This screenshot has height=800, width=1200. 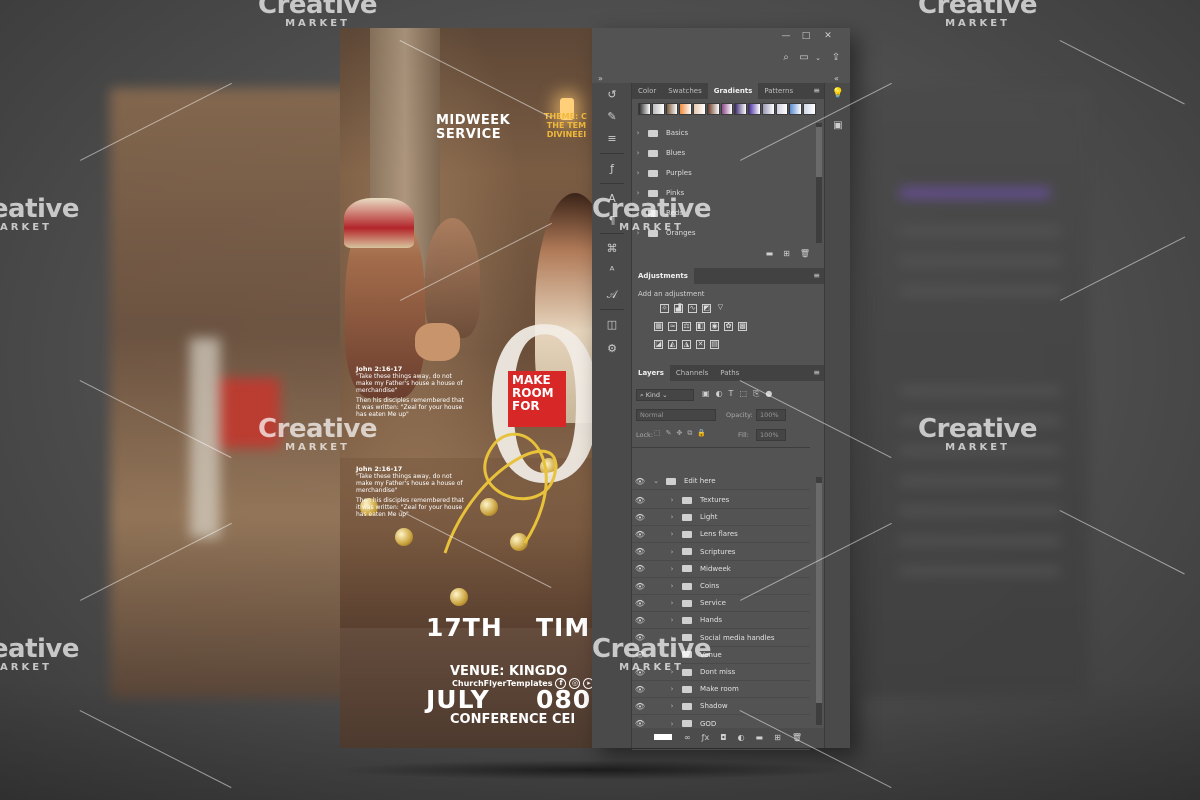 What do you see at coordinates (672, 326) in the screenshot?
I see `hue-saturation-icon: ≈` at bounding box center [672, 326].